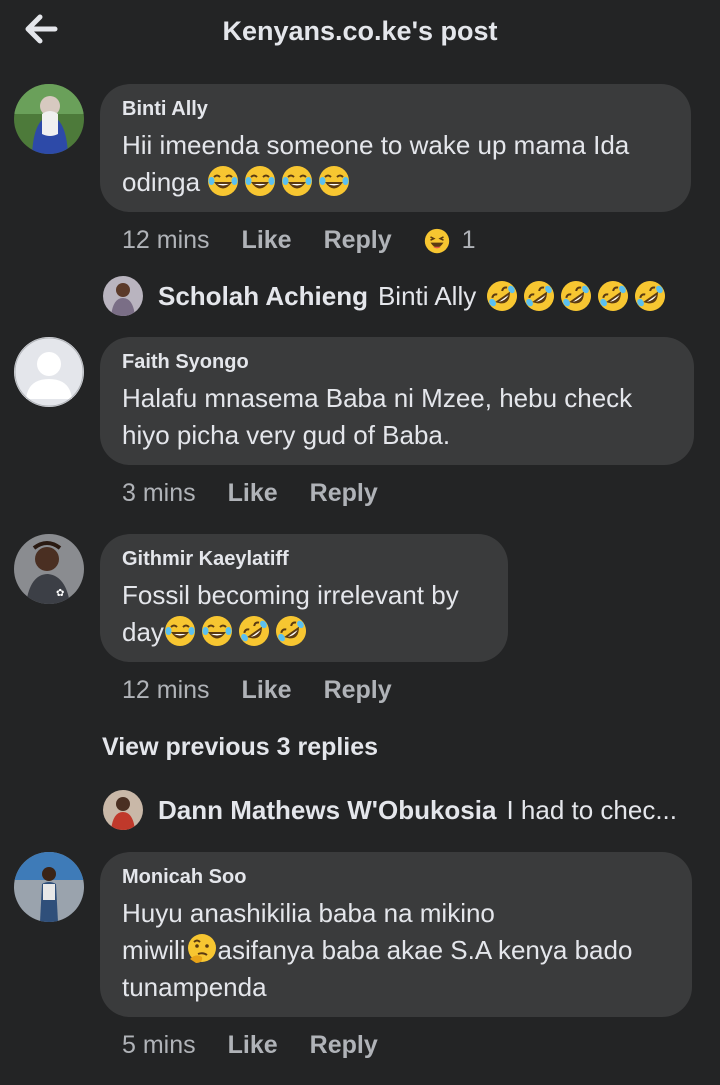 This screenshot has height=1085, width=720. Describe the element at coordinates (437, 241) in the screenshot. I see `haha-reaction-icon` at that location.